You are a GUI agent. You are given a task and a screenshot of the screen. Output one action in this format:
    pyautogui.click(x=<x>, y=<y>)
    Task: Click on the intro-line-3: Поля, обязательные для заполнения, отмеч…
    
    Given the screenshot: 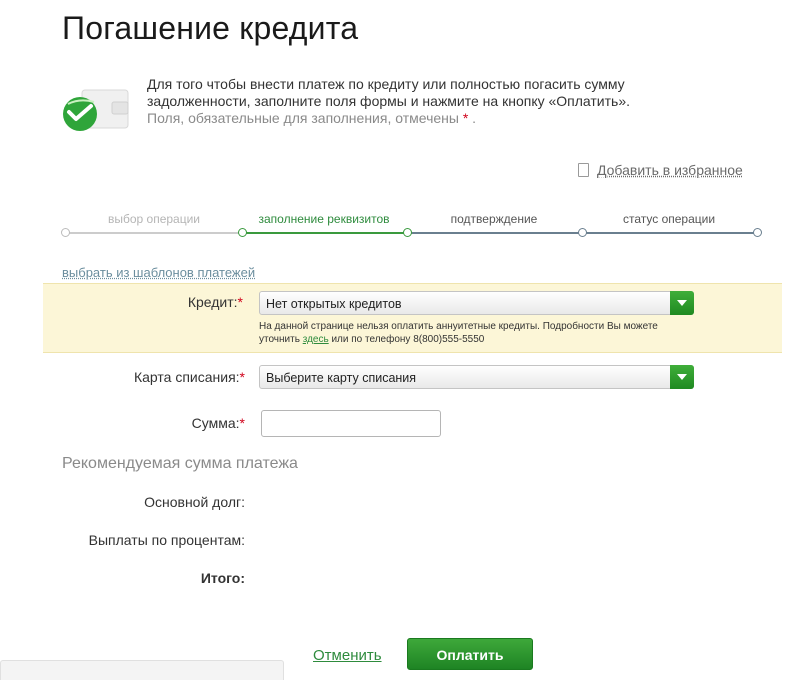 What is the action you would take?
    pyautogui.click(x=427, y=118)
    